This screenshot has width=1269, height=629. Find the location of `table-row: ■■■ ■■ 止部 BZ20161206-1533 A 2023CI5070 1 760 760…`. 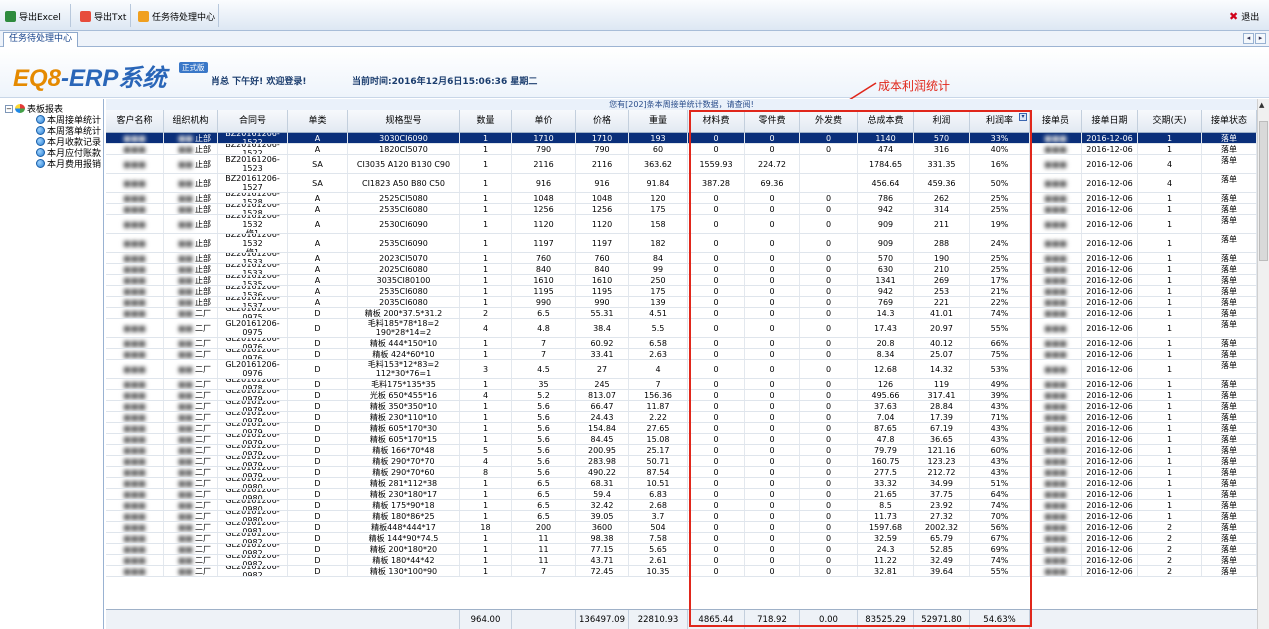

table-row: ■■■ ■■ 止部 BZ20161206-1533 A 2023CI5070 1 760 760… is located at coordinates (681, 258).